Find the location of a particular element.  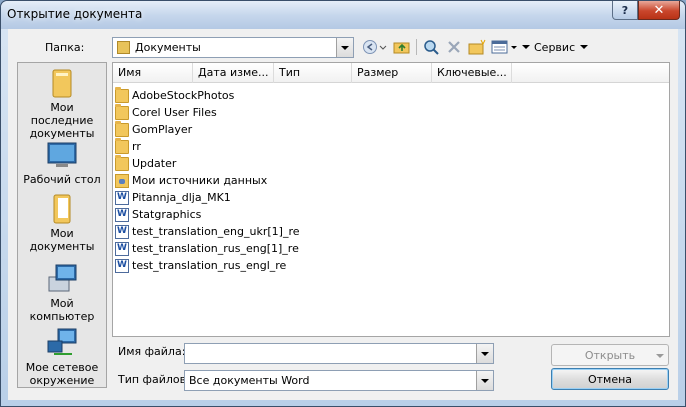

place-label: Мои документы is located at coordinates (62, 240).